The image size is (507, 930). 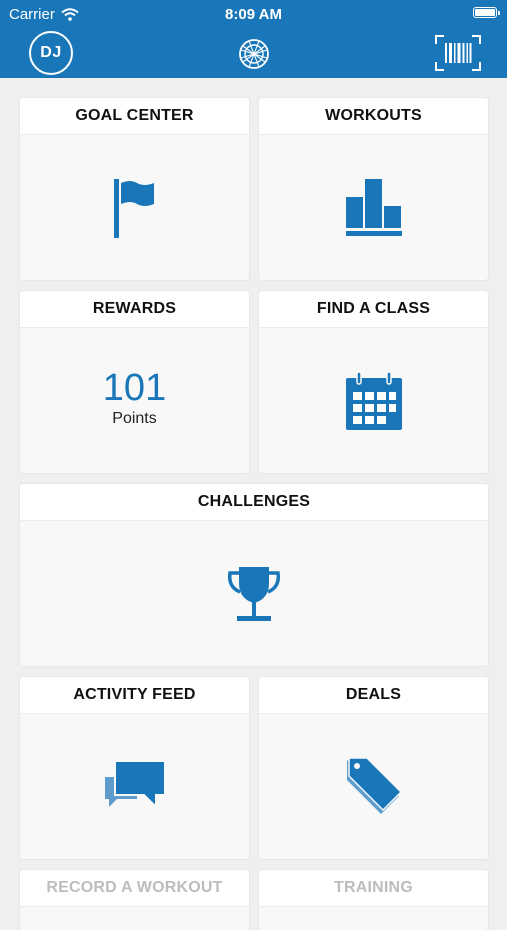 What do you see at coordinates (51, 53) in the screenshot?
I see `avatar-button: DJ` at bounding box center [51, 53].